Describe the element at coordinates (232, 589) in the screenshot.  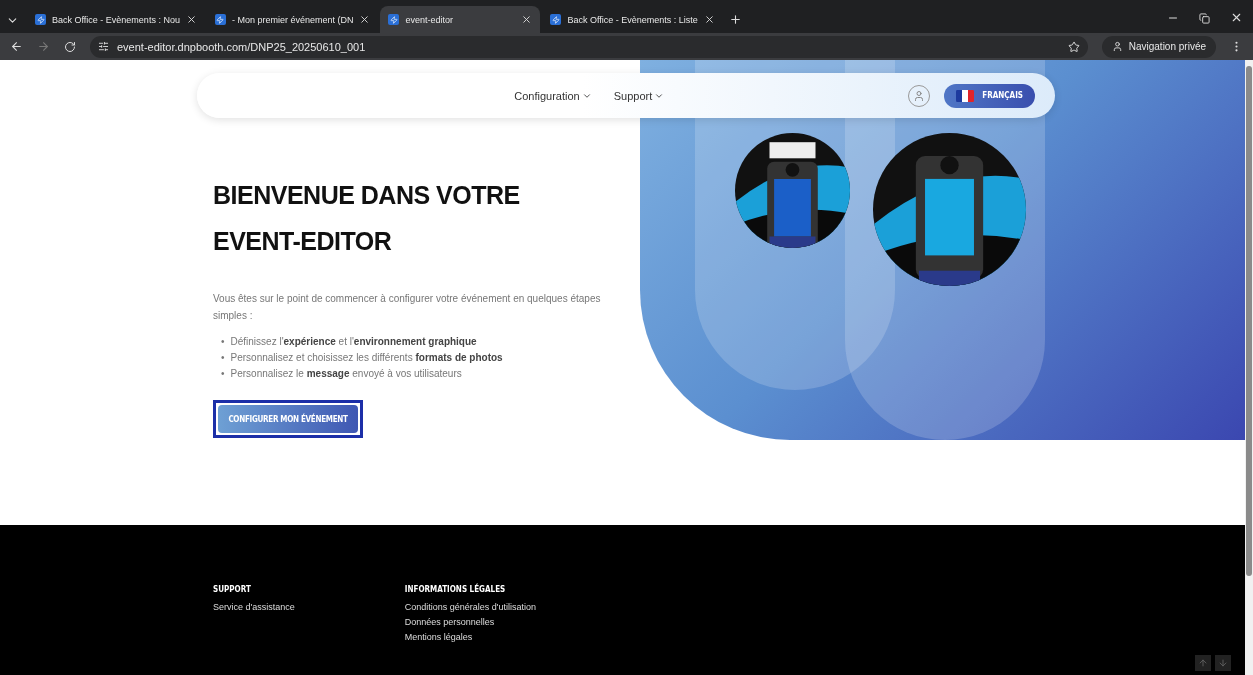
I see `footer-heading: SUPPORT` at that location.